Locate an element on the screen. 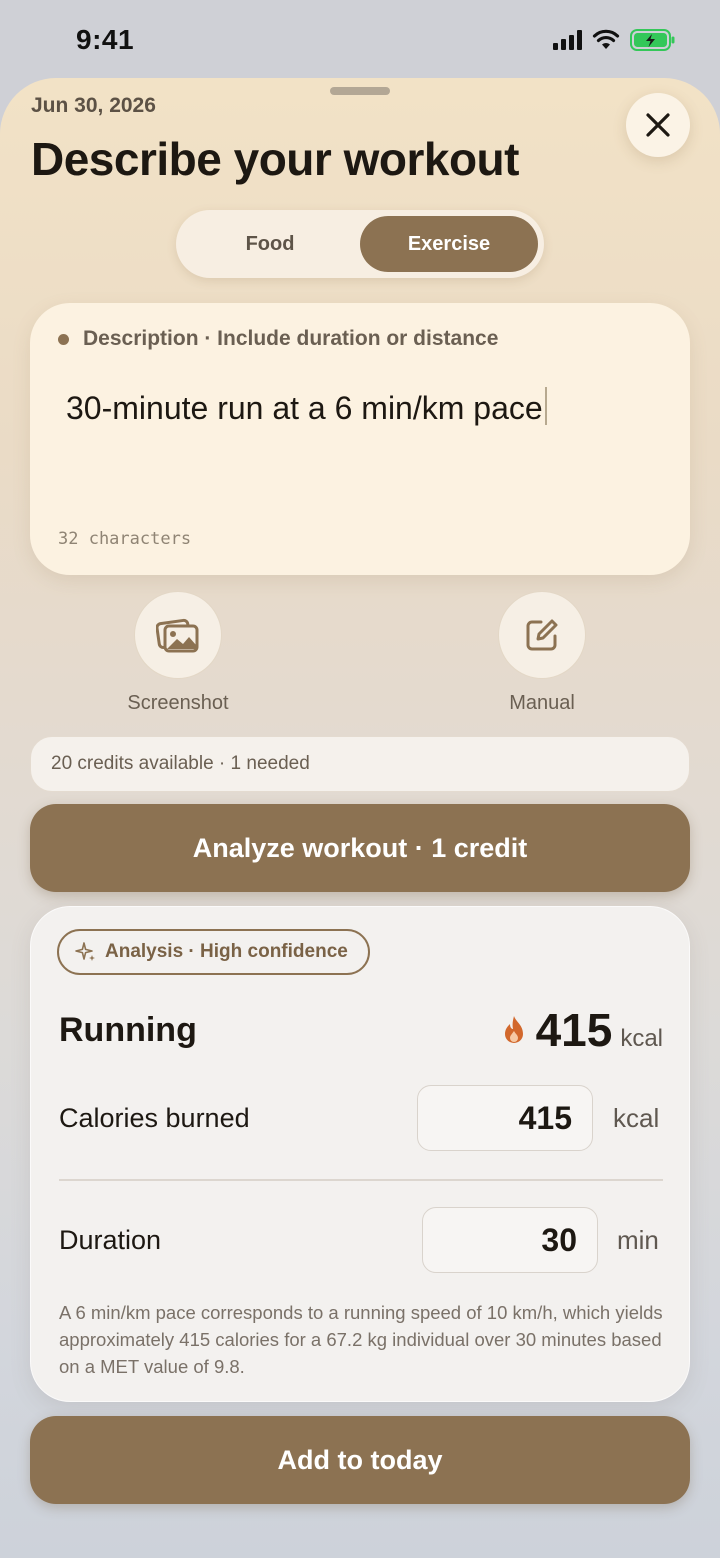 The image size is (720, 1558). confidence-text: Analysis · High confidence is located at coordinates (226, 951).